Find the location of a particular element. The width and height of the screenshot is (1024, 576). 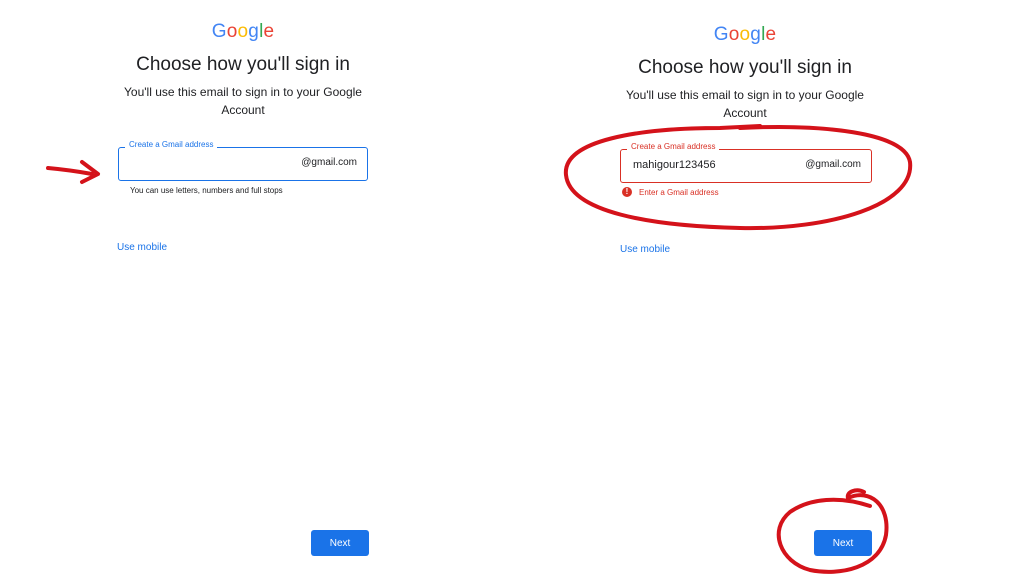

error-message: ! Enter a Gmail address is located at coordinates (670, 192).